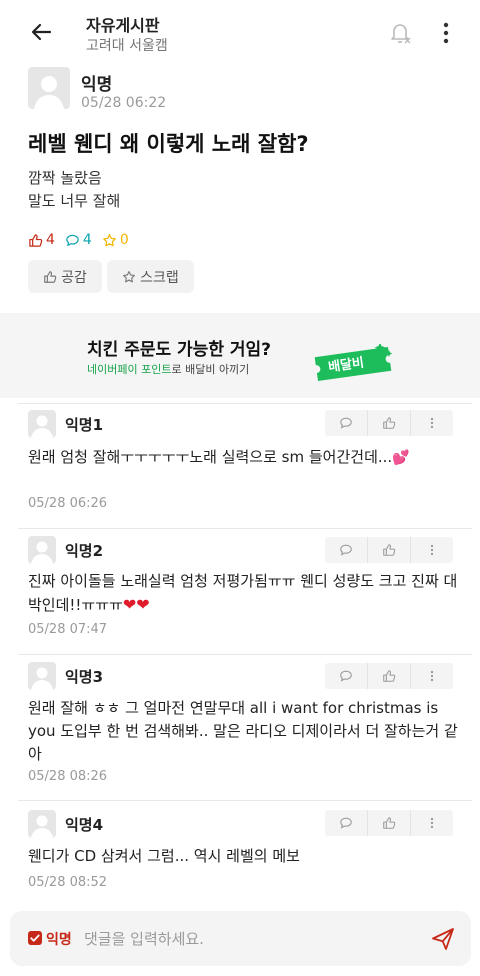 This screenshot has width=480, height=976. What do you see at coordinates (65, 178) in the screenshot?
I see `post-body-line: 깜짝 놀랐음` at bounding box center [65, 178].